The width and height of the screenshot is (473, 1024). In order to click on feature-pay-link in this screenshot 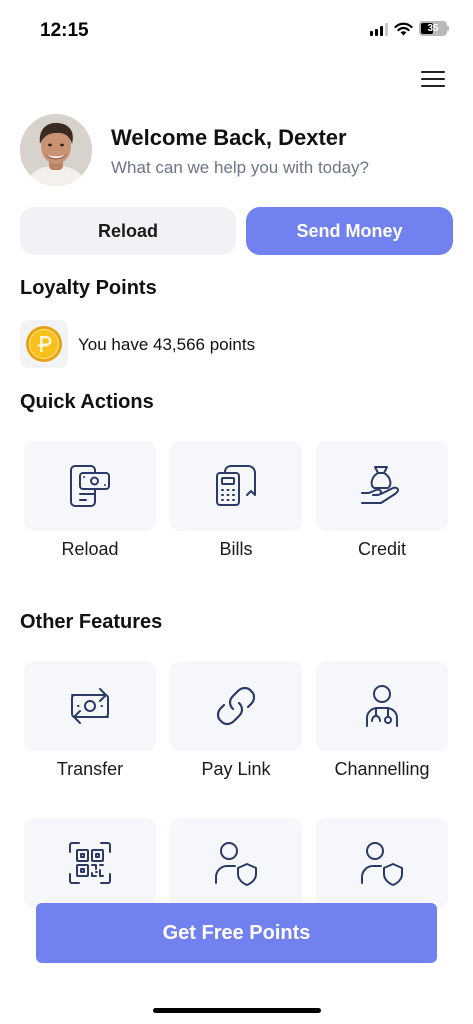, I will do `click(236, 706)`.